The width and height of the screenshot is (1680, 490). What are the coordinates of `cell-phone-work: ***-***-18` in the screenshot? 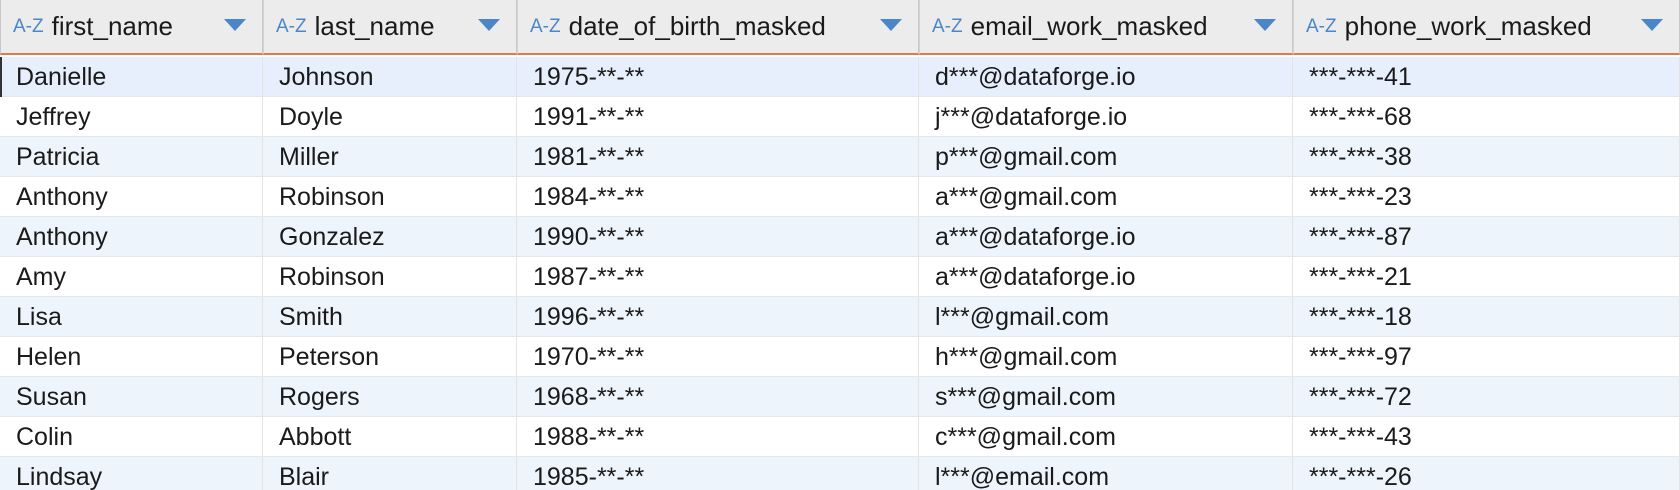 It's located at (1486, 317).